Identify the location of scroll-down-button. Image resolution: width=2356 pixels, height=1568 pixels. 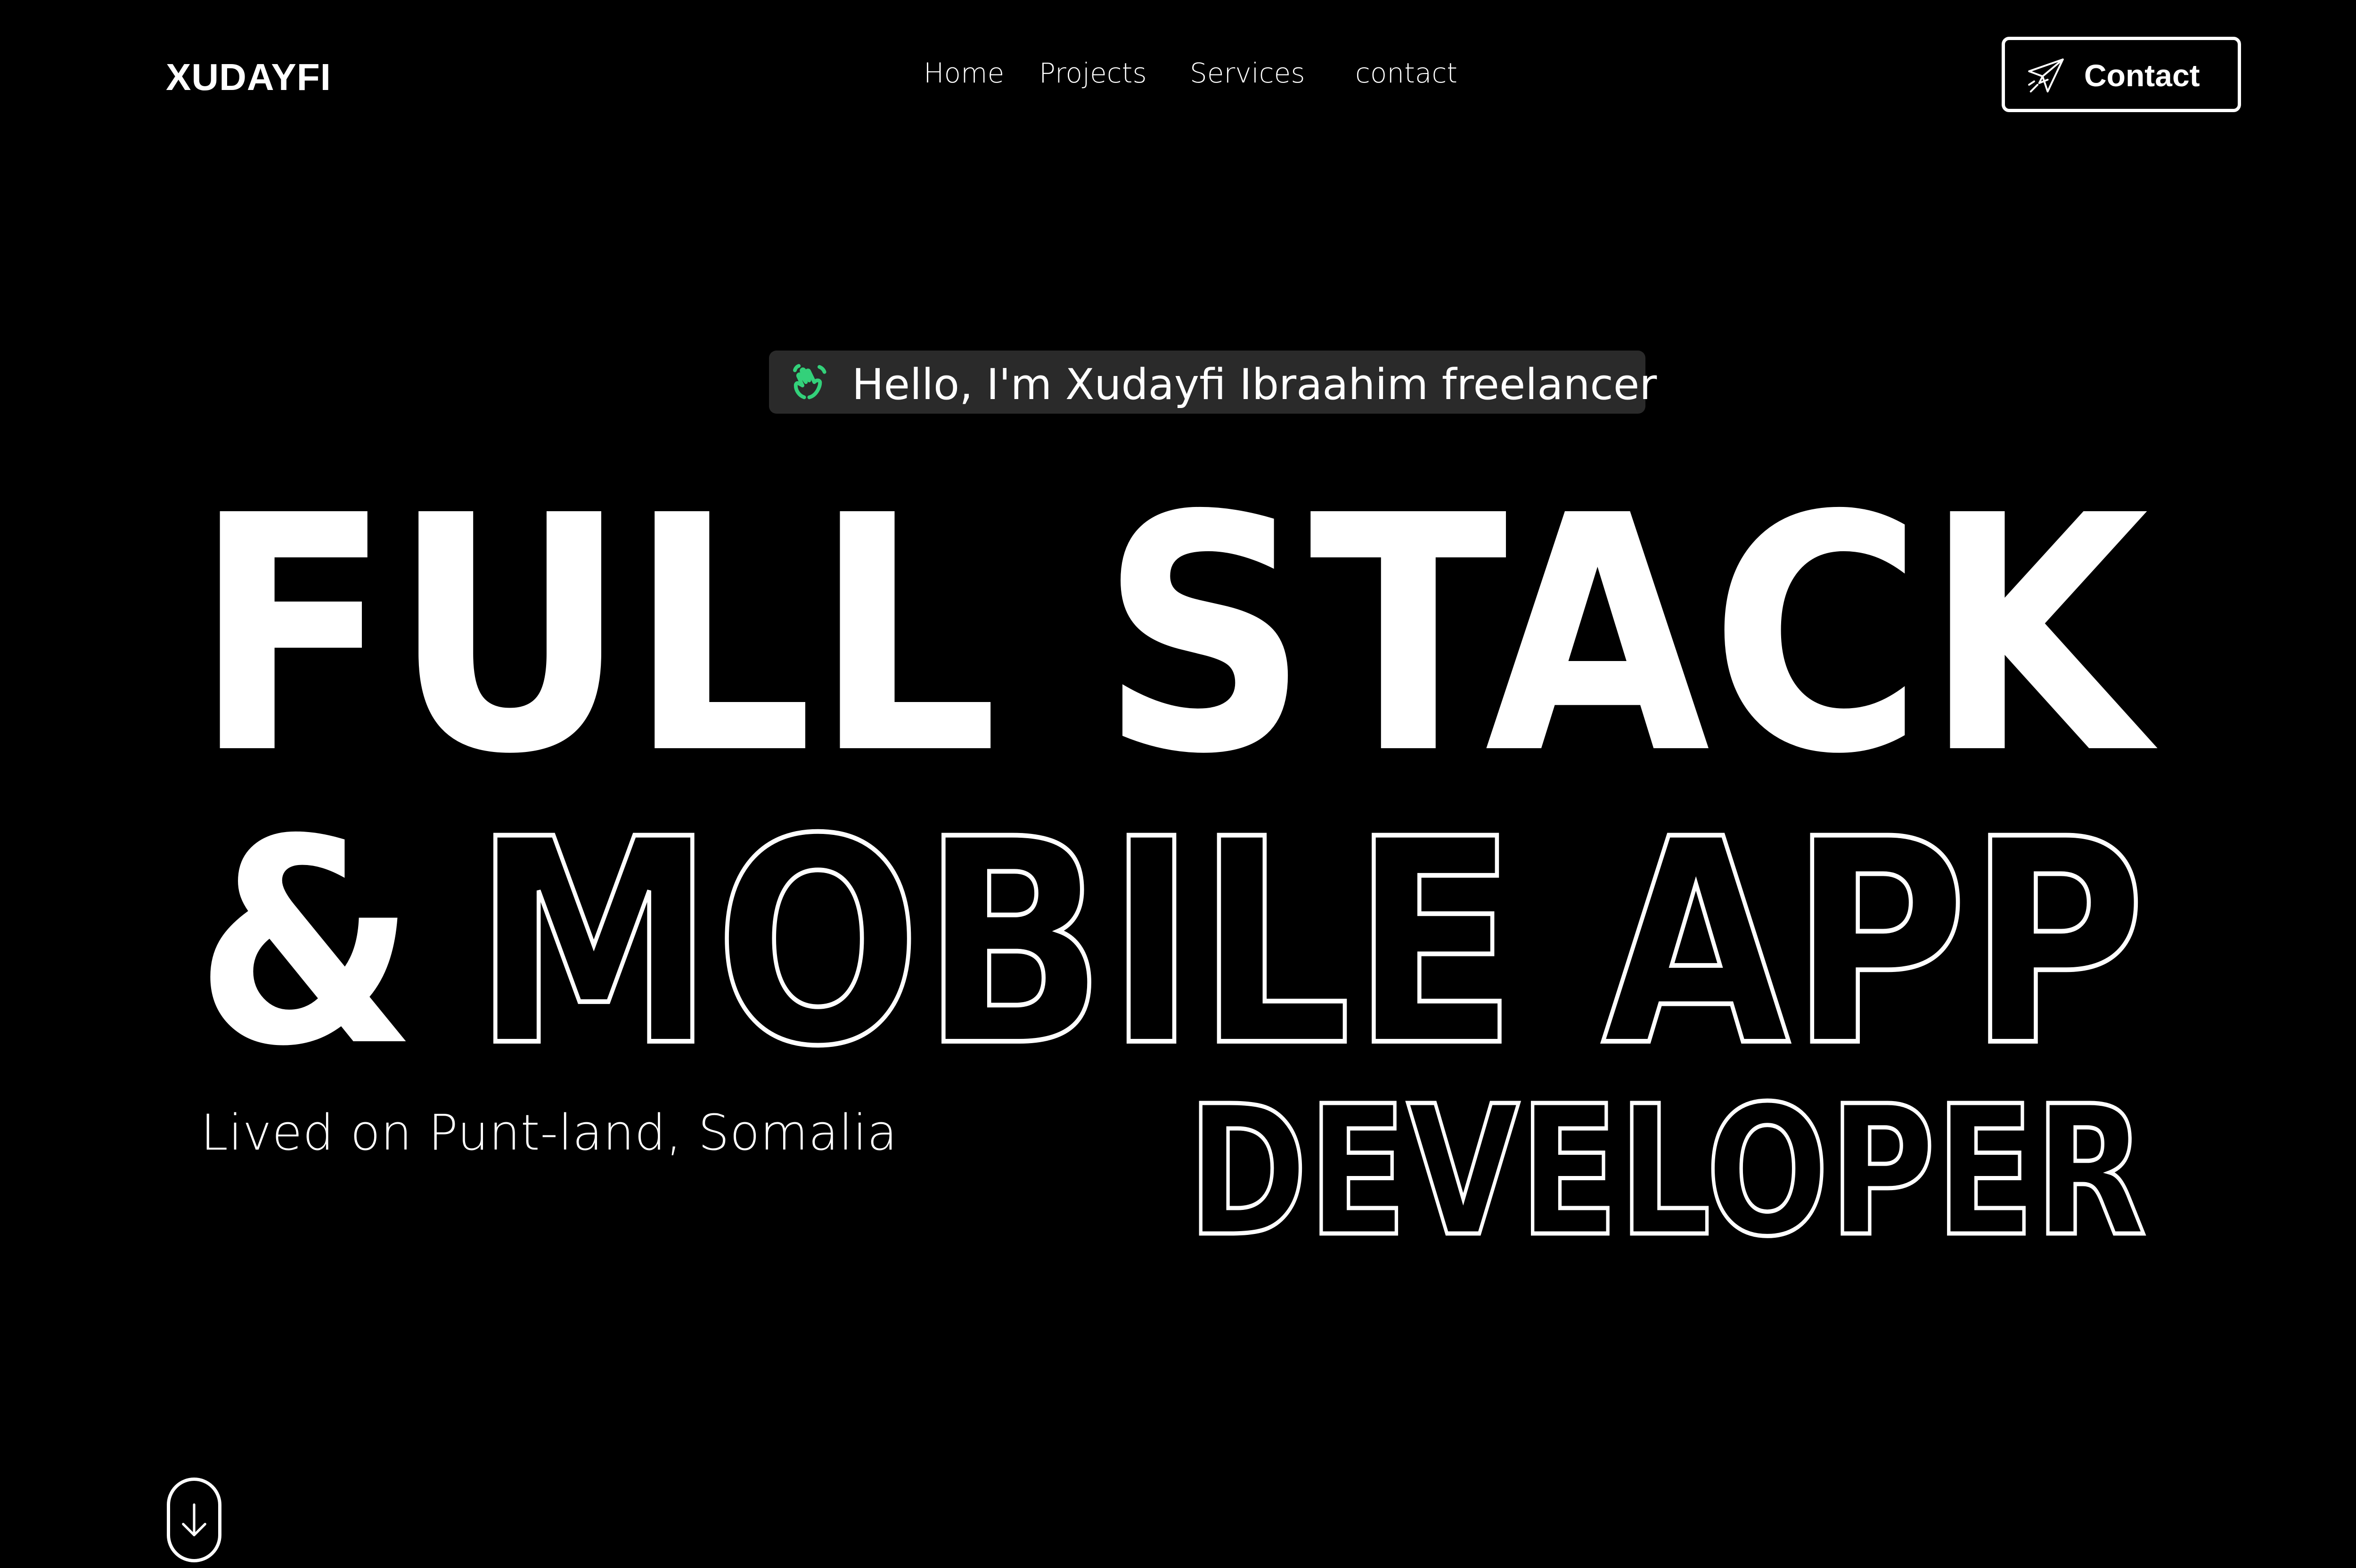
(194, 1520).